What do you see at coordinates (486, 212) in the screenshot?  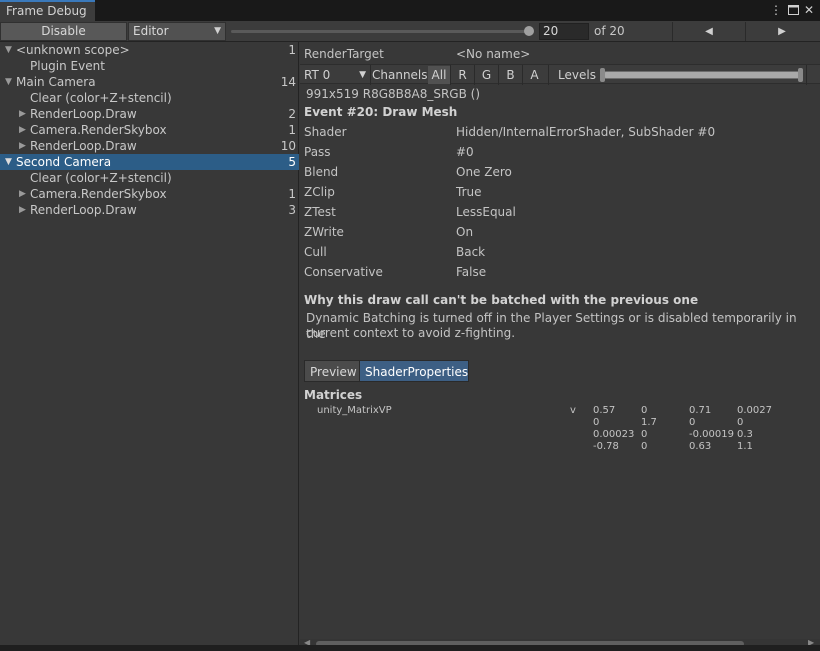 I see `prop-ztest-value: LessEqual` at bounding box center [486, 212].